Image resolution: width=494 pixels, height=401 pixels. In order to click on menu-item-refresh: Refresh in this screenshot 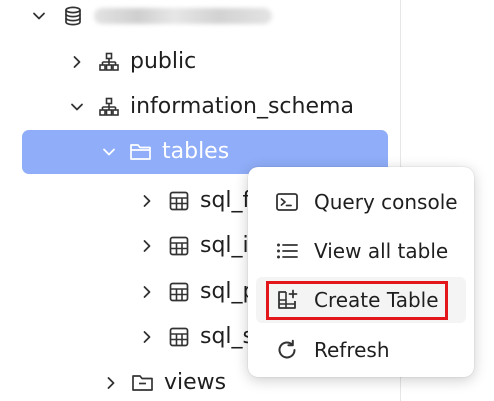, I will do `click(361, 350)`.